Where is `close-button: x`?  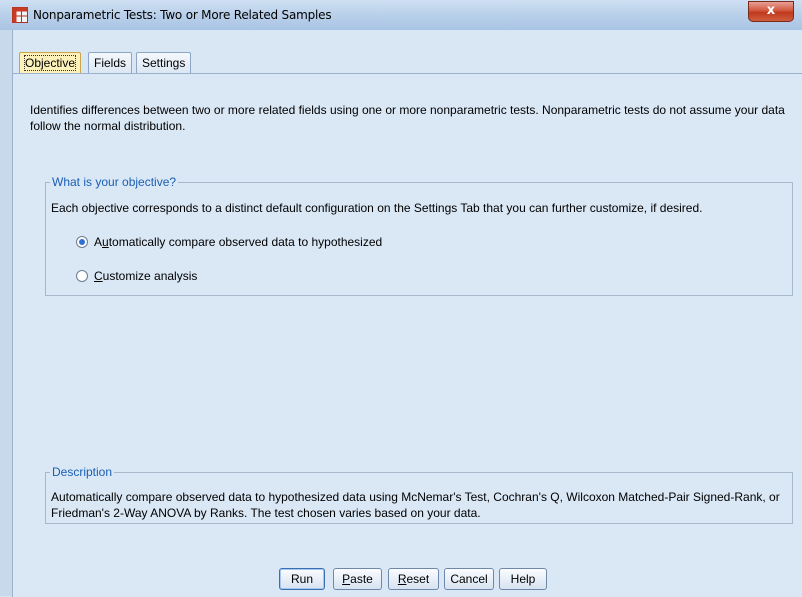 close-button: x is located at coordinates (771, 11).